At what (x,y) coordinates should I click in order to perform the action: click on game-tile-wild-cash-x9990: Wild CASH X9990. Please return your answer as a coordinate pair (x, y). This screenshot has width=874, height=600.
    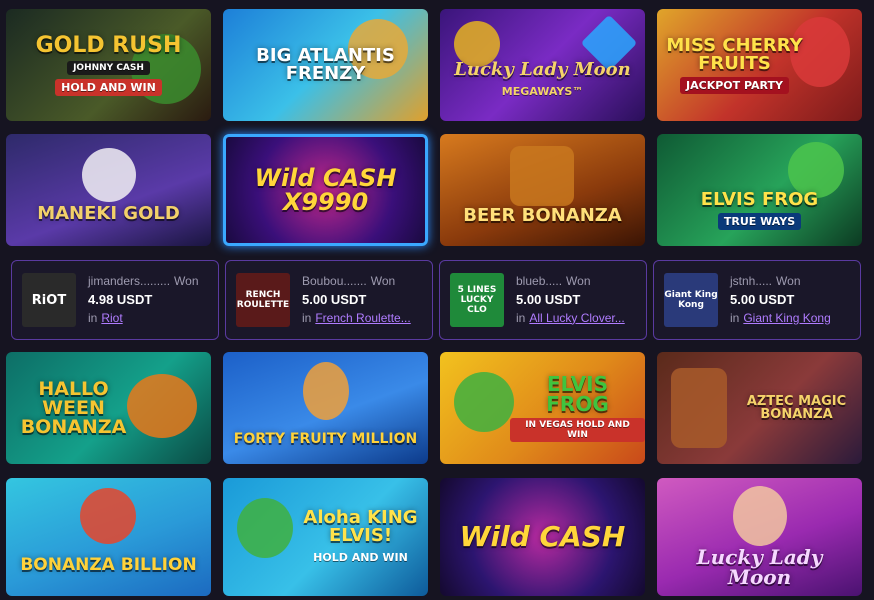
    Looking at the image, I should click on (325, 190).